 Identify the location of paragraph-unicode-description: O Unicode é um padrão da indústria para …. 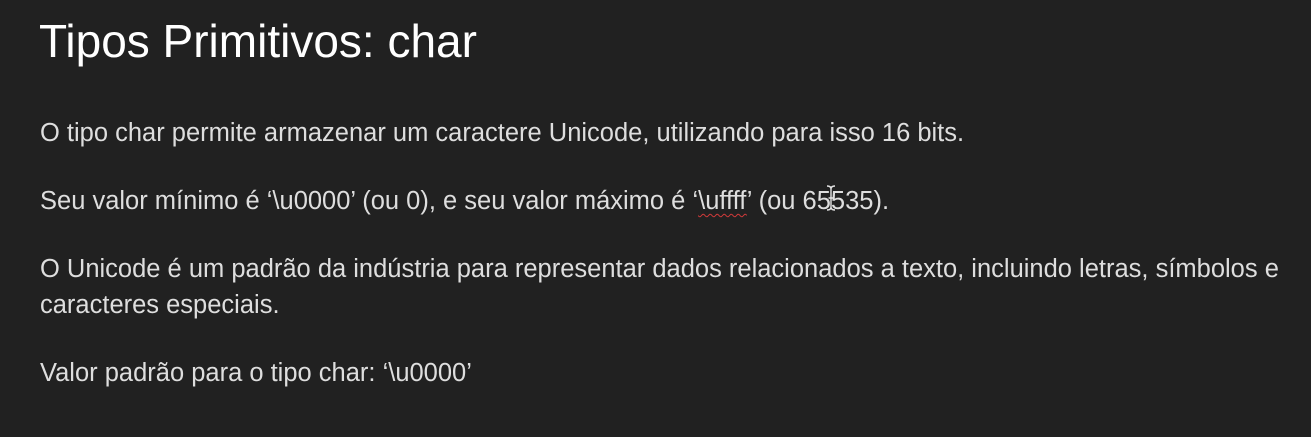
(659, 287).